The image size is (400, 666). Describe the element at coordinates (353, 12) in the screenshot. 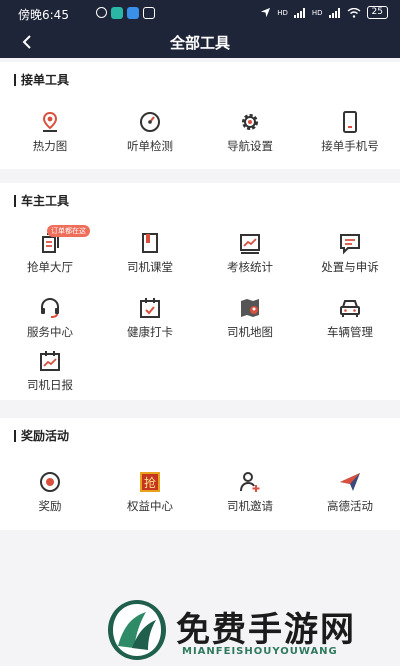

I see `wifi-icon` at that location.